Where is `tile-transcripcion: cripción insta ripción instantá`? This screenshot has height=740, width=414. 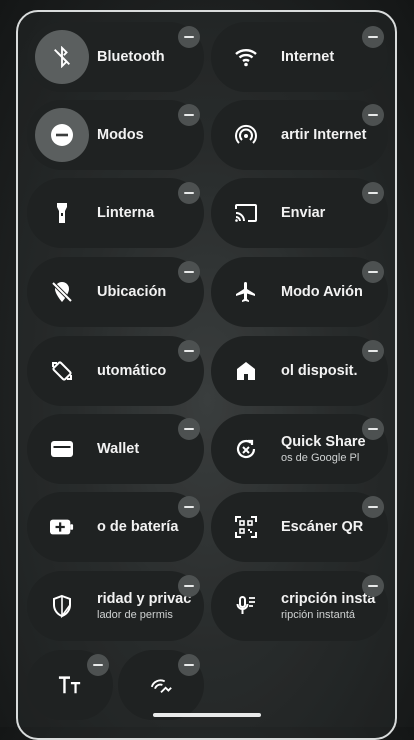 tile-transcripcion: cripción insta ripción instantá is located at coordinates (299, 606).